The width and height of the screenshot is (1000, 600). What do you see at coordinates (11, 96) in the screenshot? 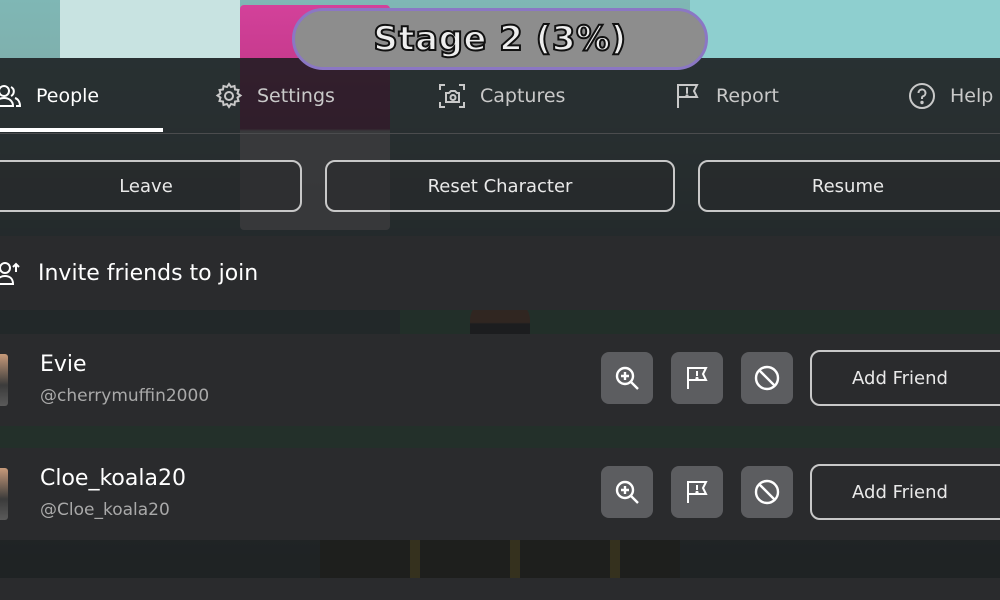
I see `people-icon` at bounding box center [11, 96].